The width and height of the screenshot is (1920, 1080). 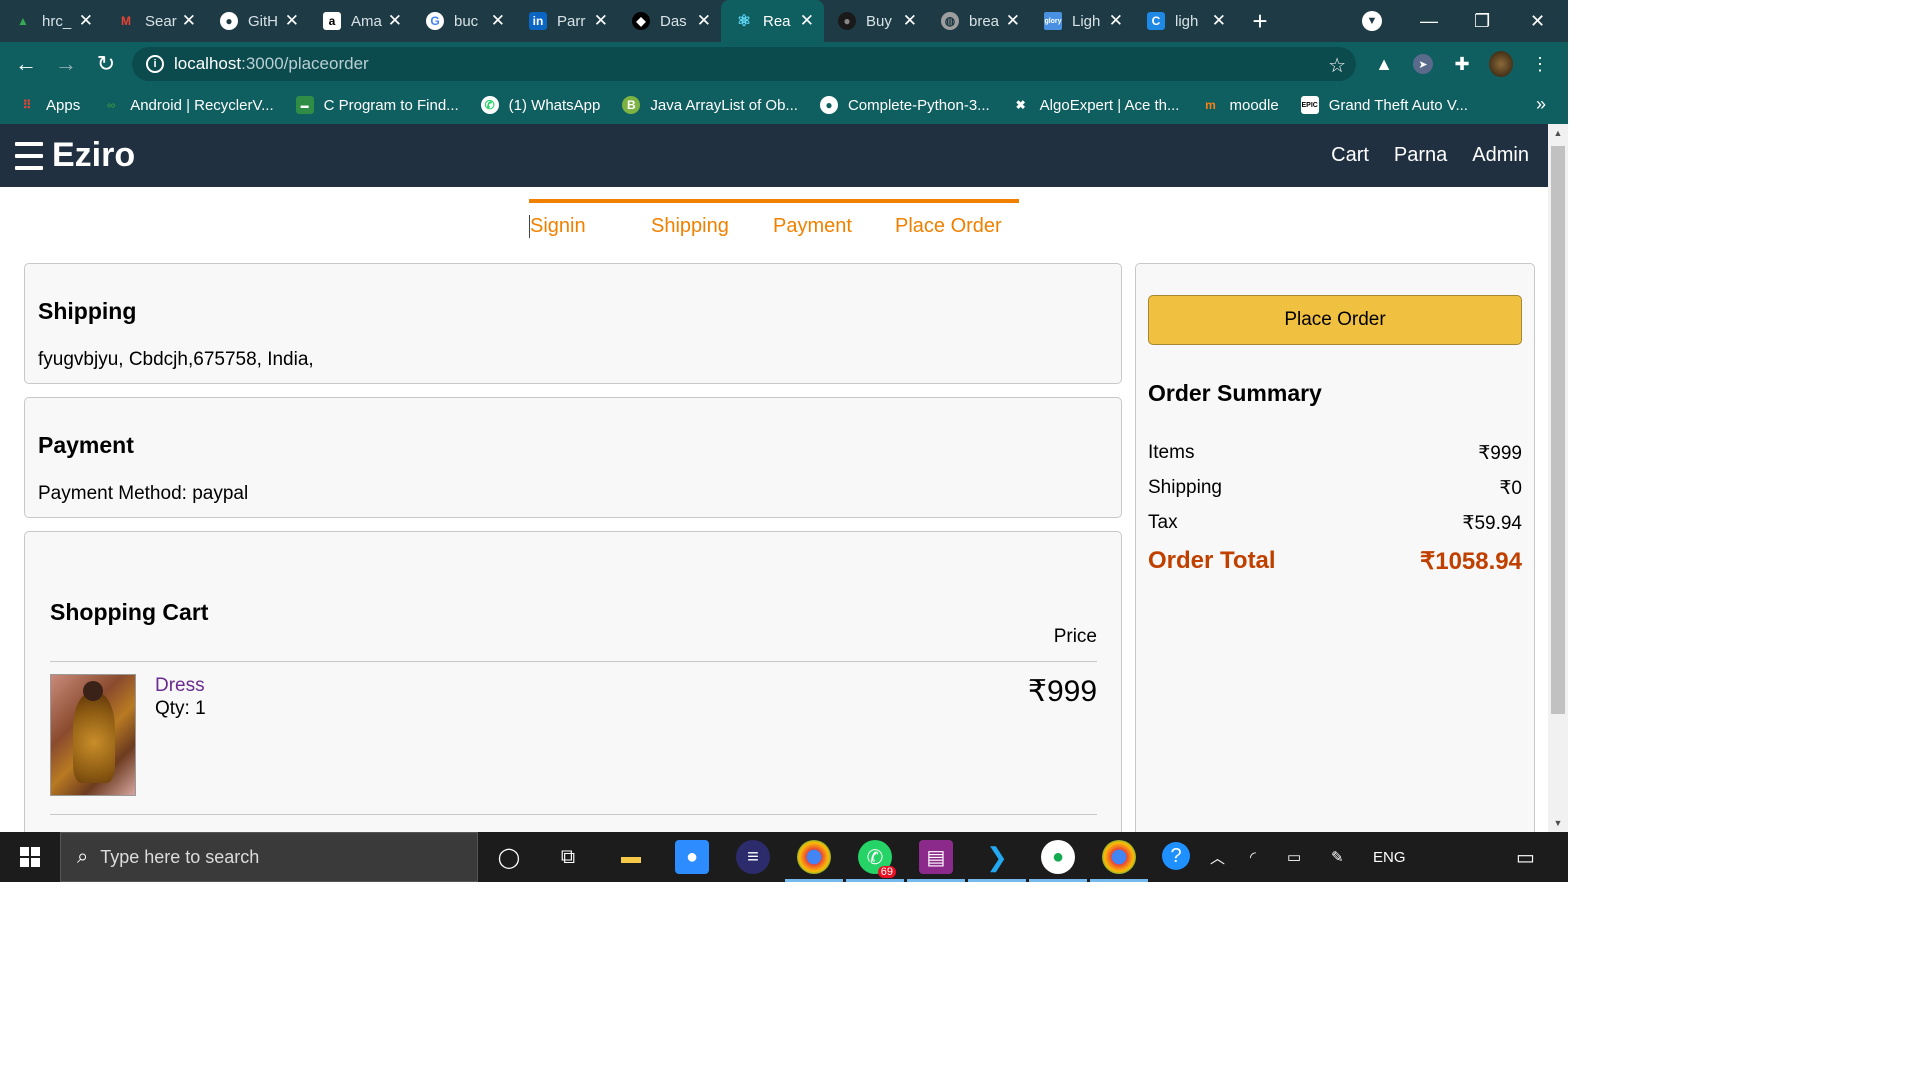 I want to click on site-icon: ▬, so click(x=304, y=105).